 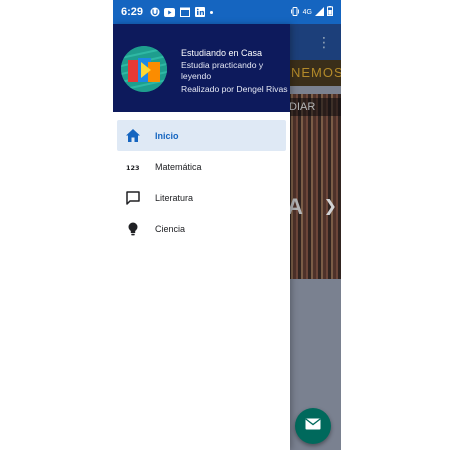 What do you see at coordinates (211, 12) in the screenshot?
I see `dot-icon` at bounding box center [211, 12].